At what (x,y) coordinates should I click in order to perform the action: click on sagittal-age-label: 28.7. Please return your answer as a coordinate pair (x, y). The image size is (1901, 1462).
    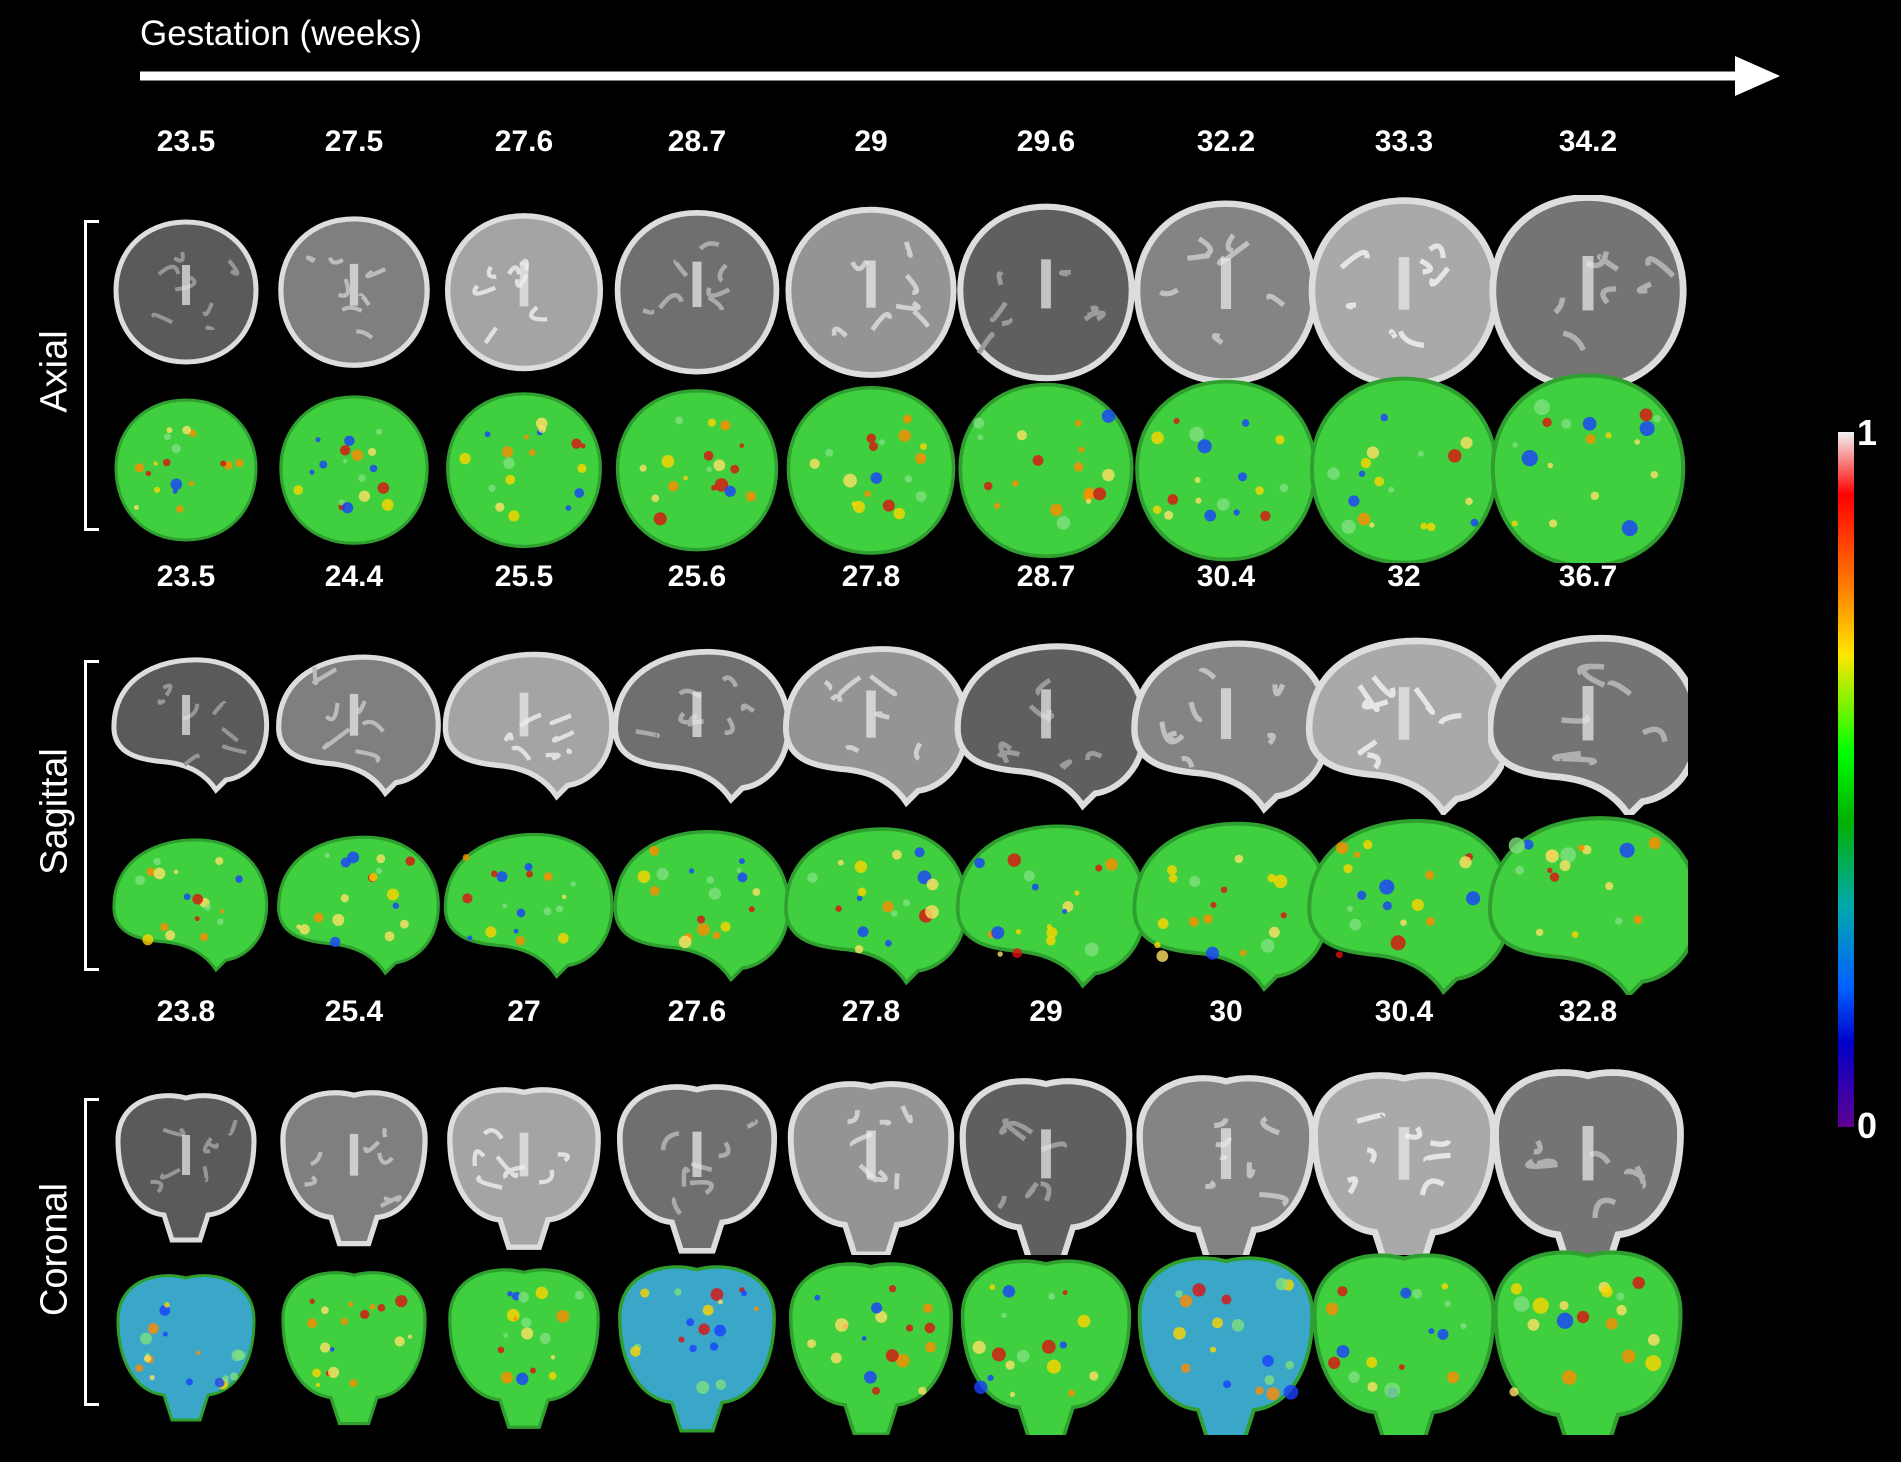
    Looking at the image, I should click on (1046, 576).